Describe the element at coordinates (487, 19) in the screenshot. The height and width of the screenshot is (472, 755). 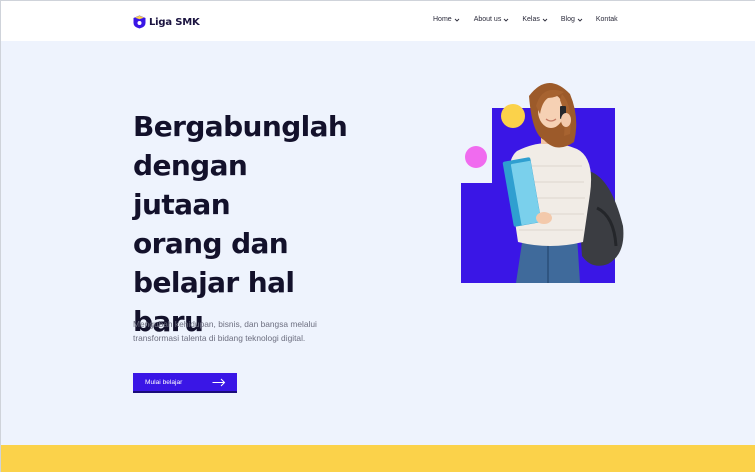
I see `nav-item-label: About us` at that location.